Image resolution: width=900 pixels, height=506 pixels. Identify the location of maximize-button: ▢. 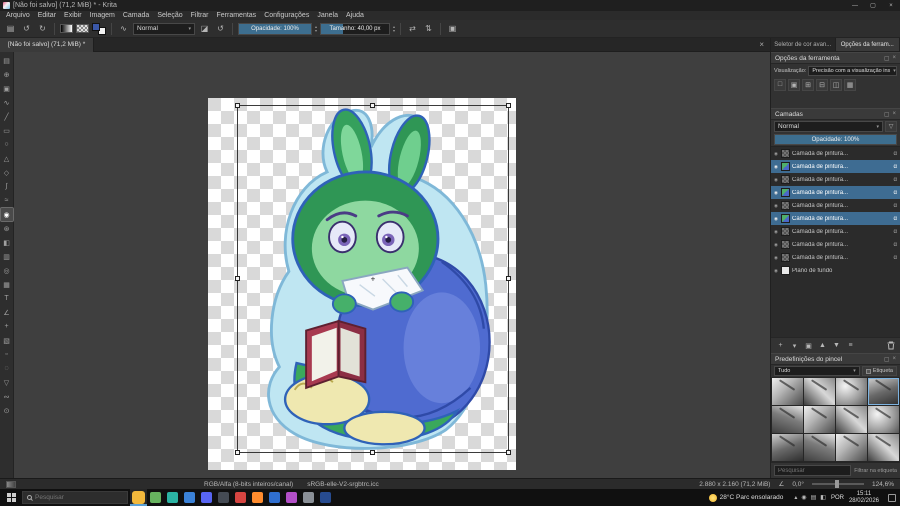
(873, 5).